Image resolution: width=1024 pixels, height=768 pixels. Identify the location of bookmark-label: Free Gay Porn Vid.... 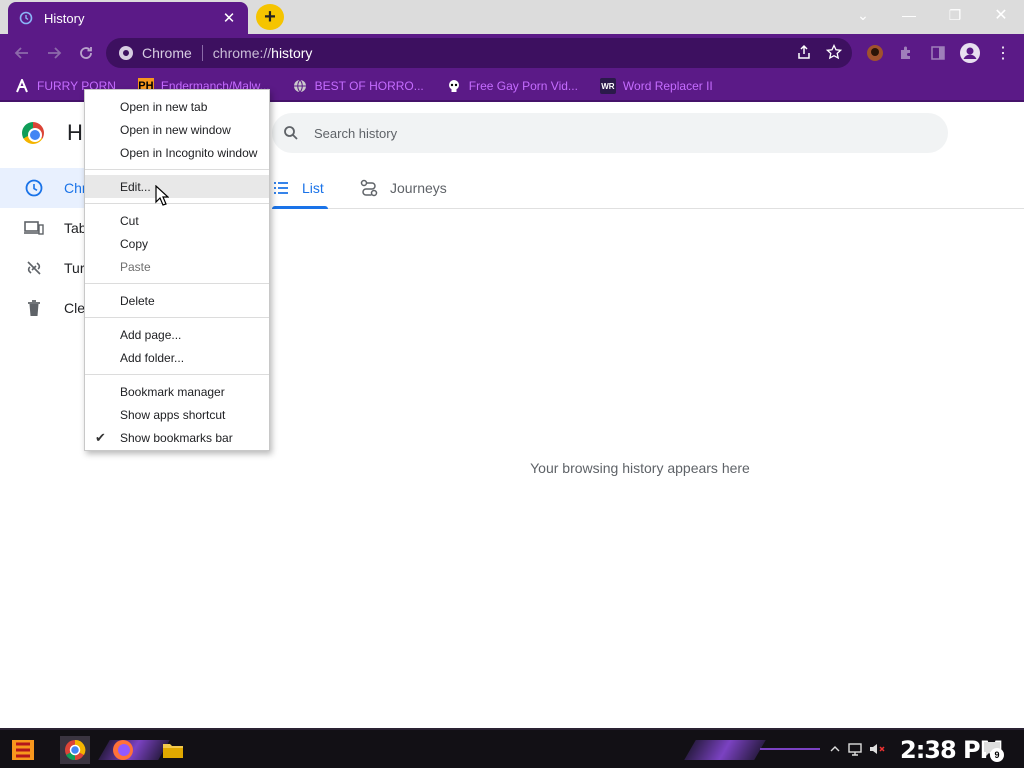
(523, 86).